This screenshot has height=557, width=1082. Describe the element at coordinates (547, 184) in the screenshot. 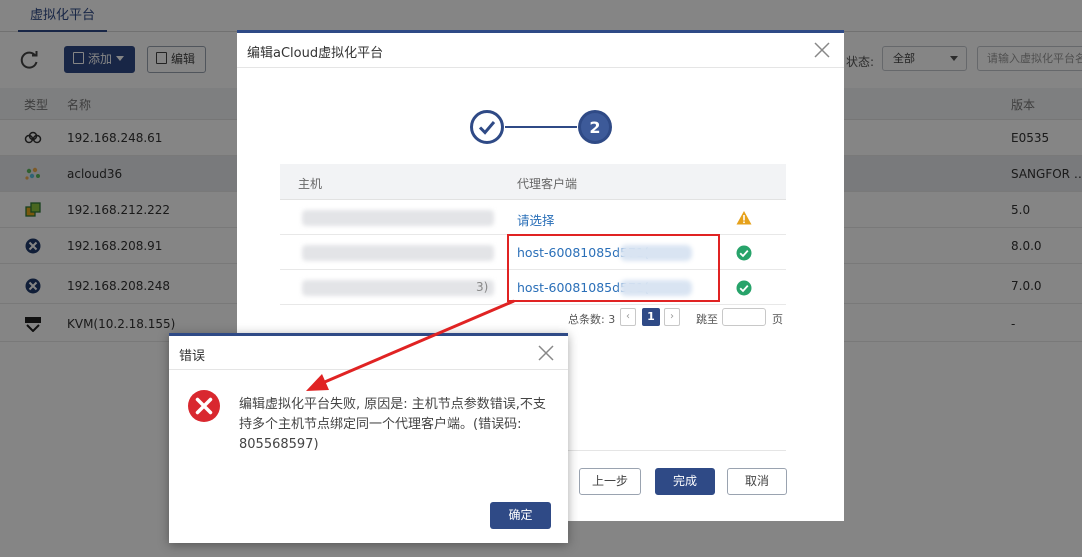

I see `column-agent: 代理客户端` at that location.